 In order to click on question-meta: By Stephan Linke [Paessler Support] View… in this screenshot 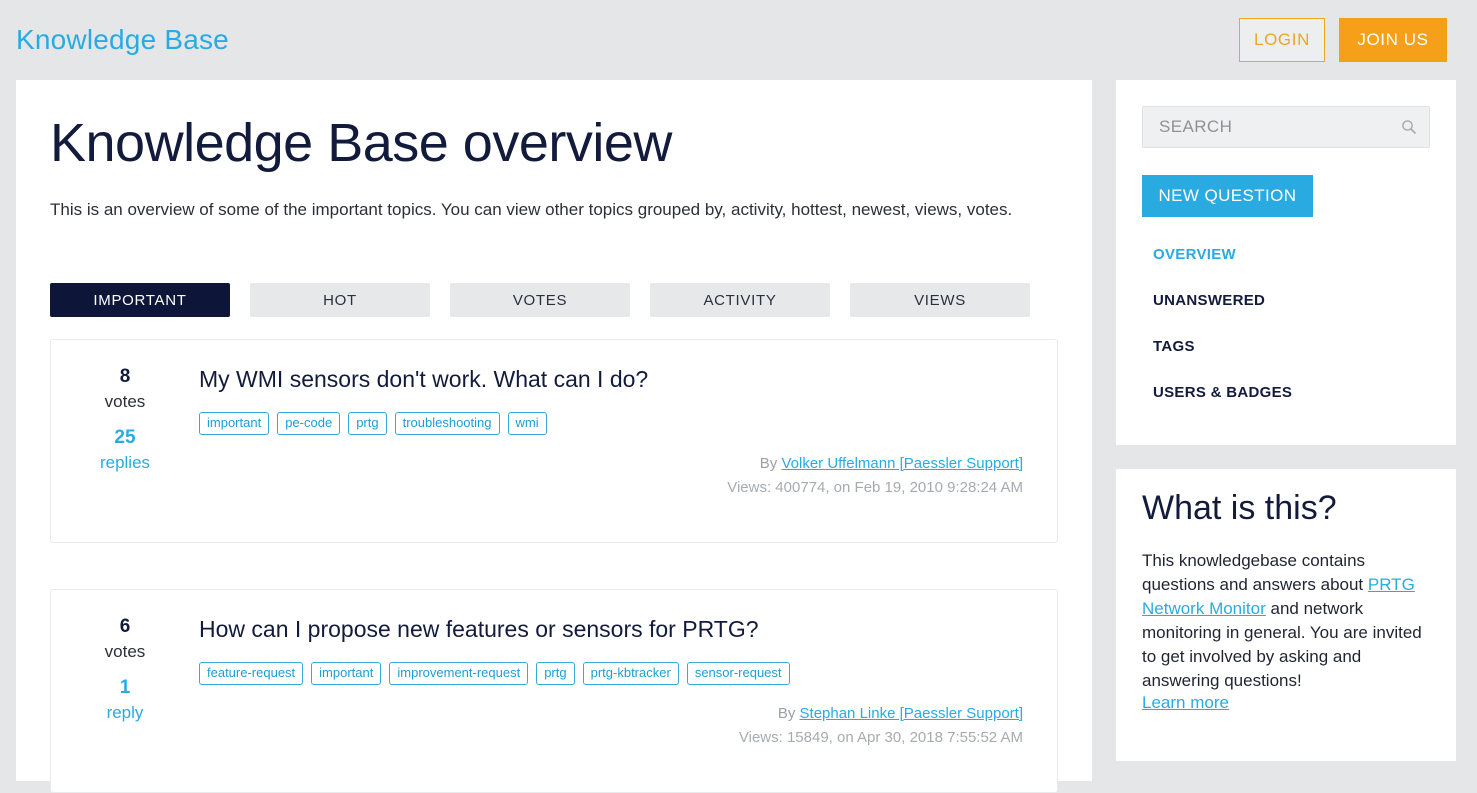, I will do `click(881, 726)`.